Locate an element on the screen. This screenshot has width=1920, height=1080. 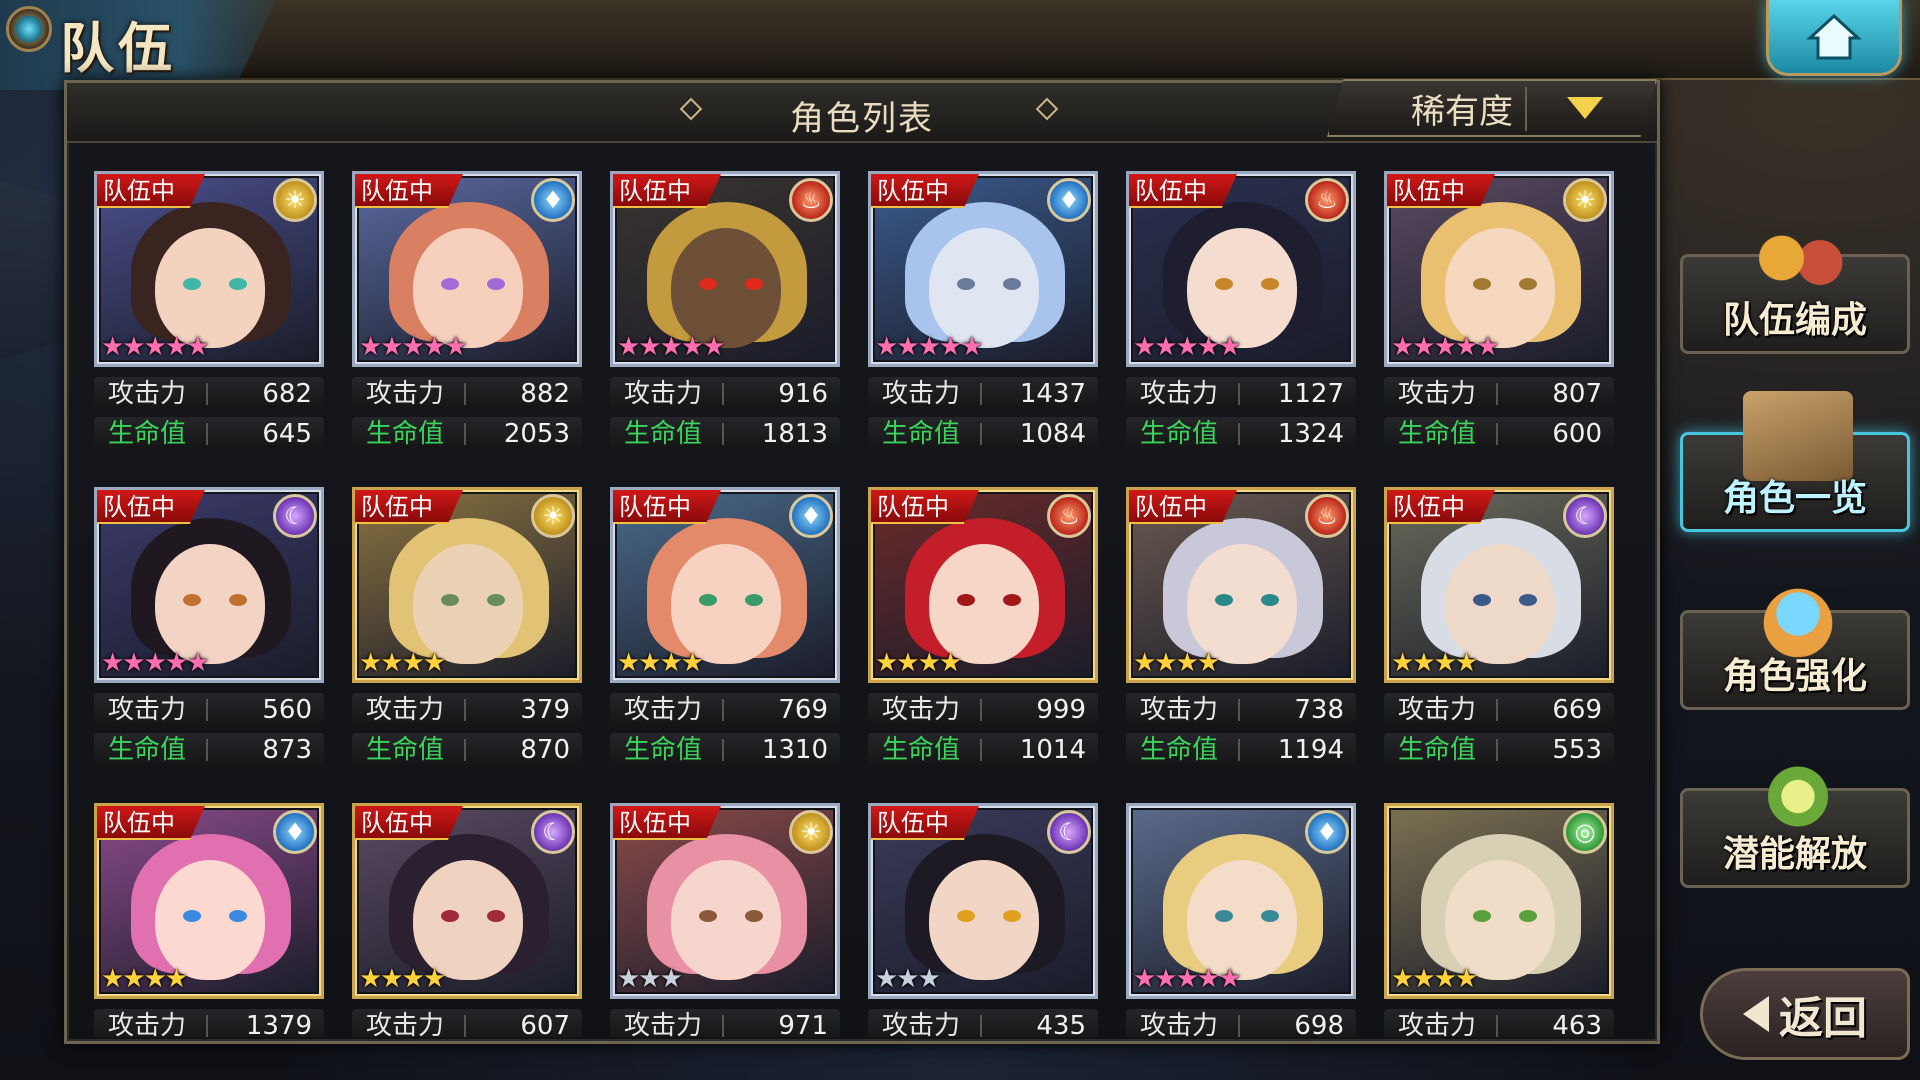
character-card: 队伍中 ☾ ★★★★★ 攻击力 560 生命值 873 is located at coordinates (209, 632).